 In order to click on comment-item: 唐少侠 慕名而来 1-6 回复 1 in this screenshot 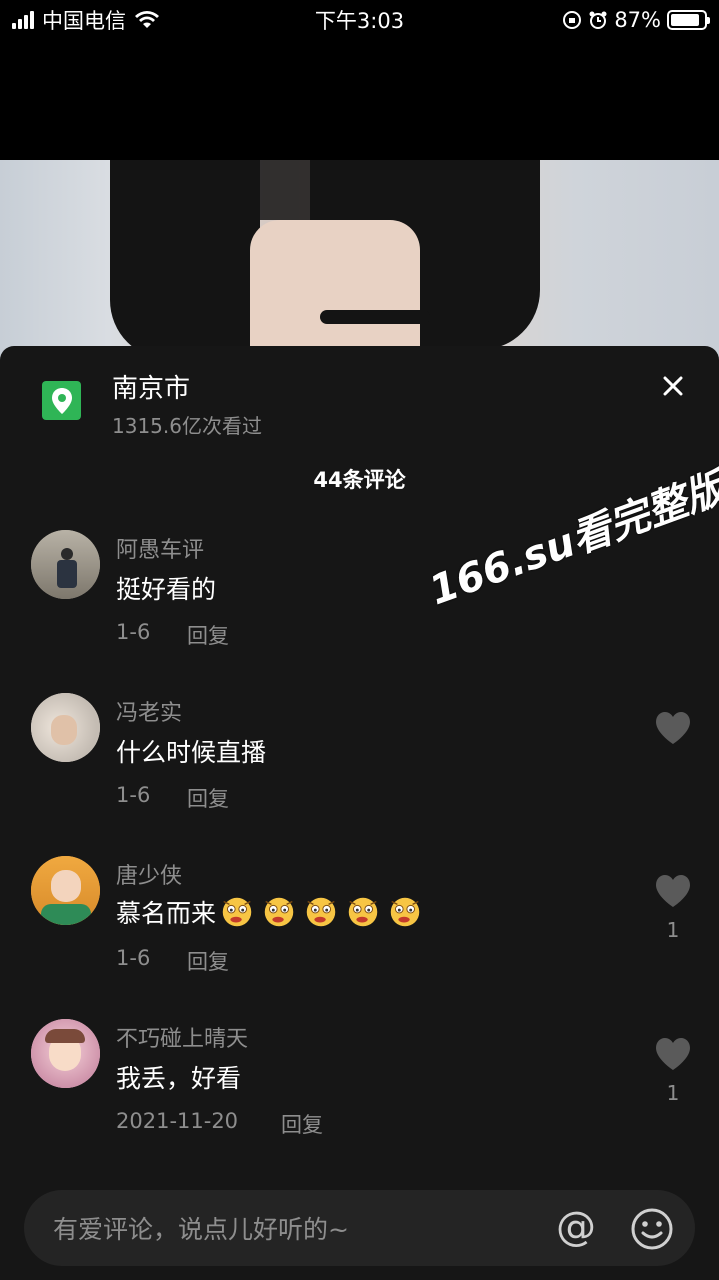, I will do `click(359, 921)`.